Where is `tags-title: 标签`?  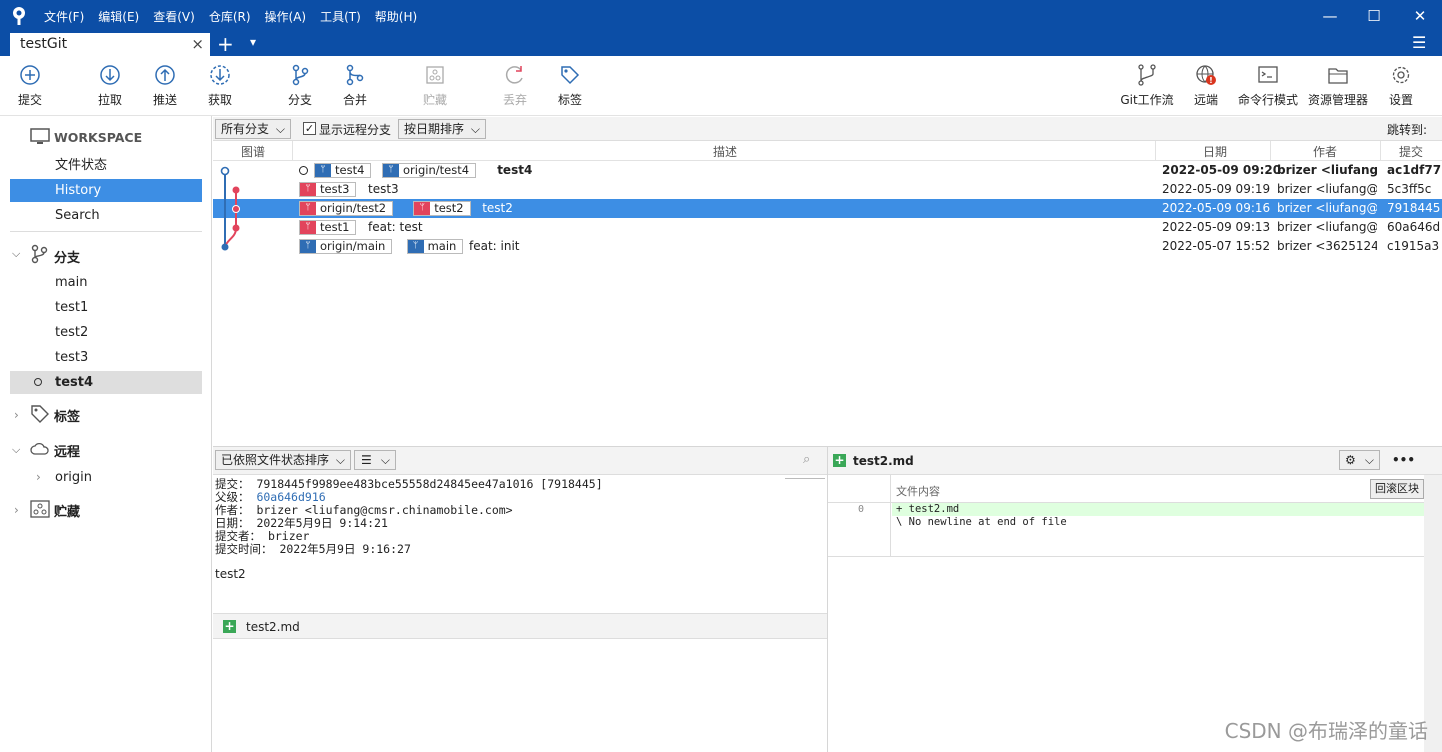 tags-title: 标签 is located at coordinates (67, 415).